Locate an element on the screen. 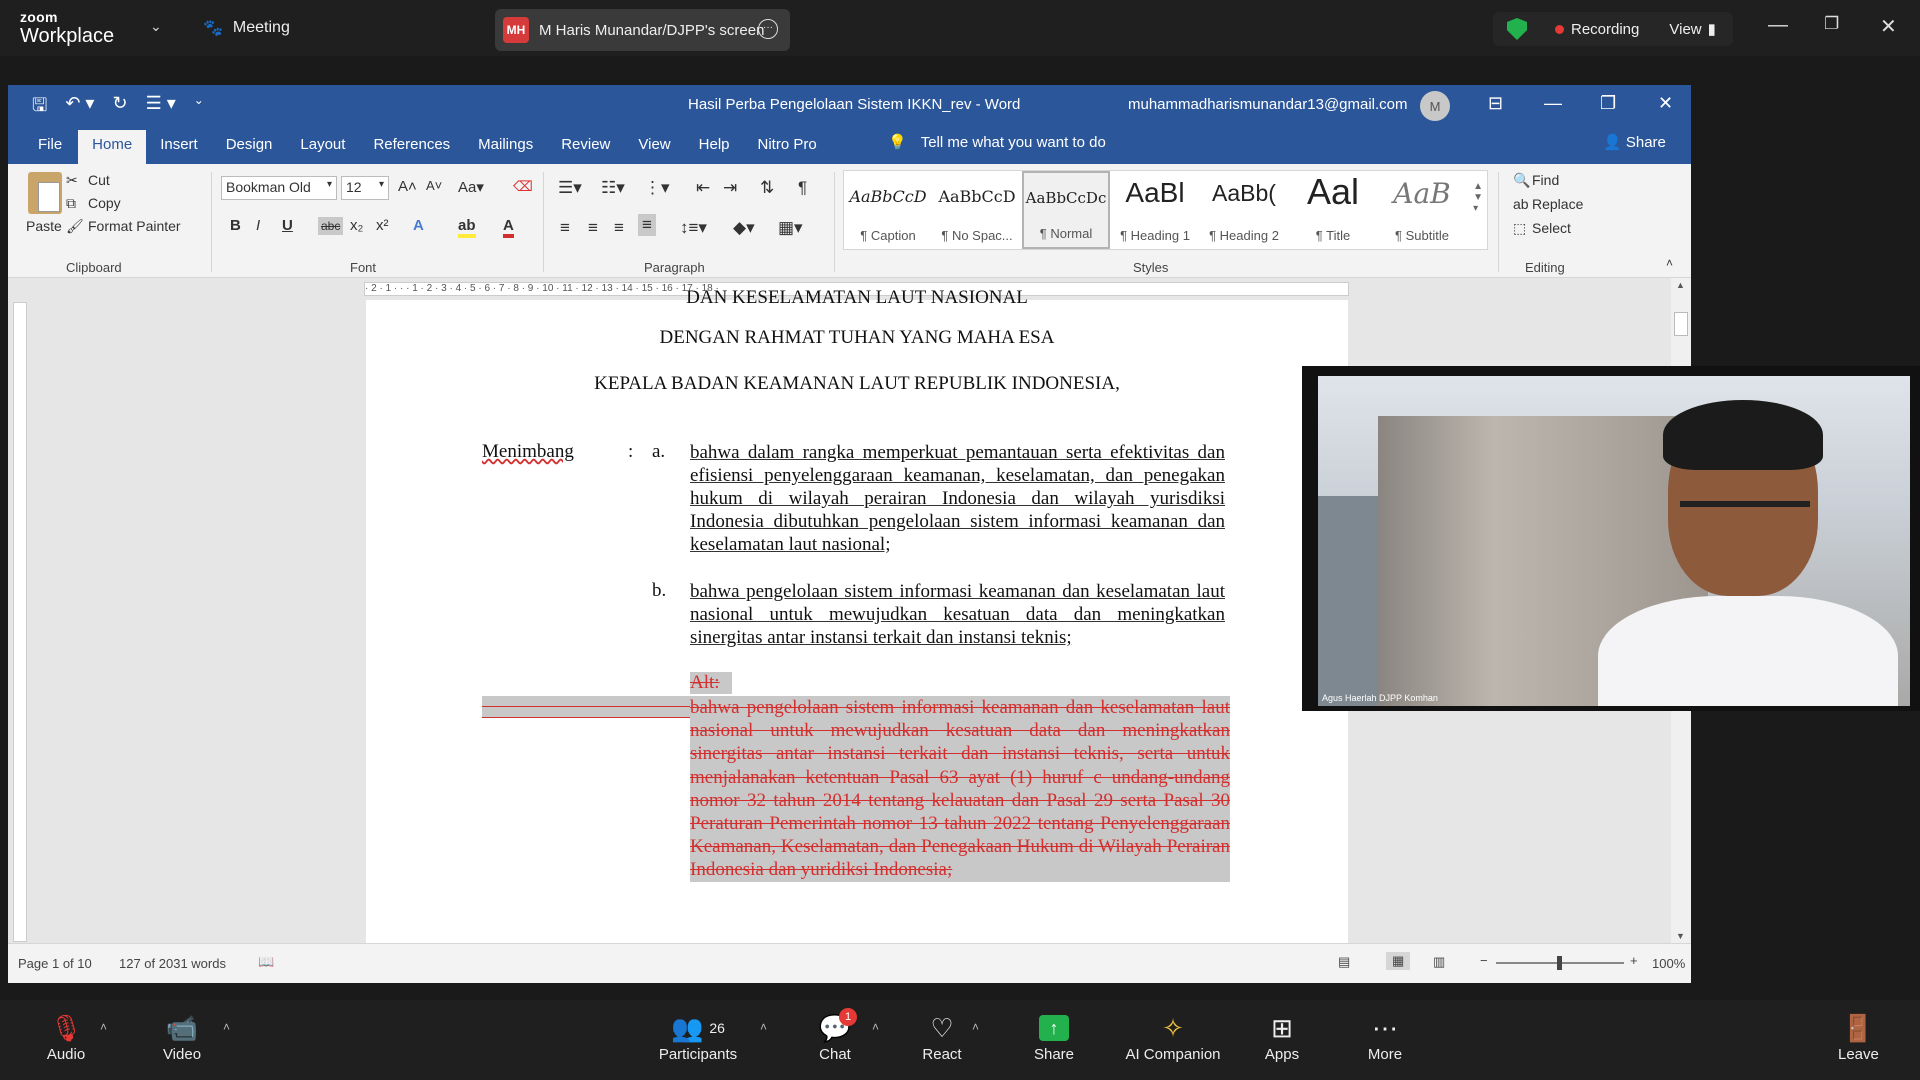  customize-icon: ⌄ is located at coordinates (199, 108).